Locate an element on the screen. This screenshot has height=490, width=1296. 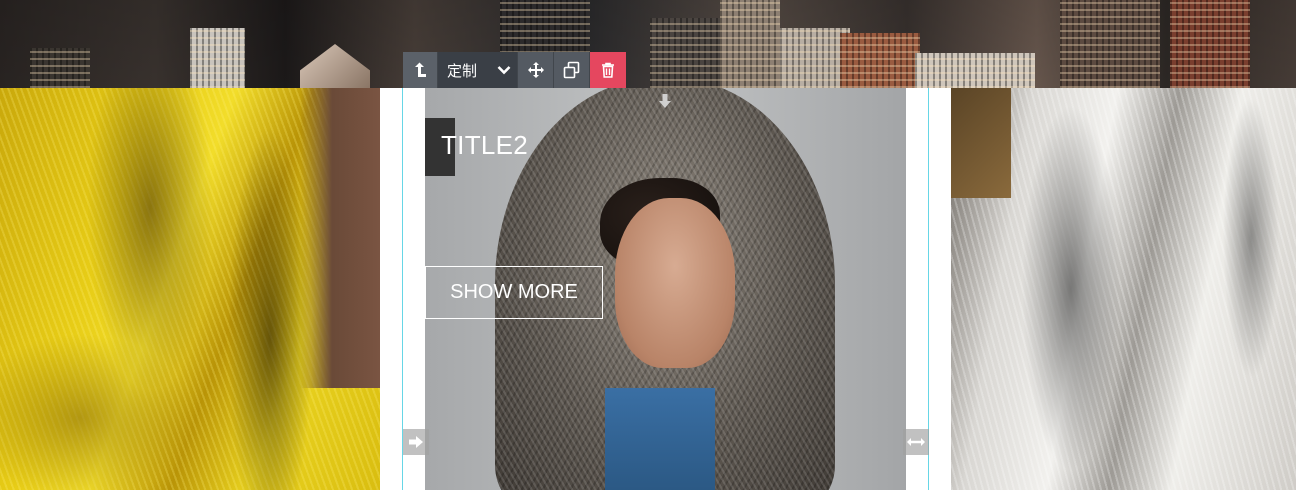
move-icon is located at coordinates (536, 70).